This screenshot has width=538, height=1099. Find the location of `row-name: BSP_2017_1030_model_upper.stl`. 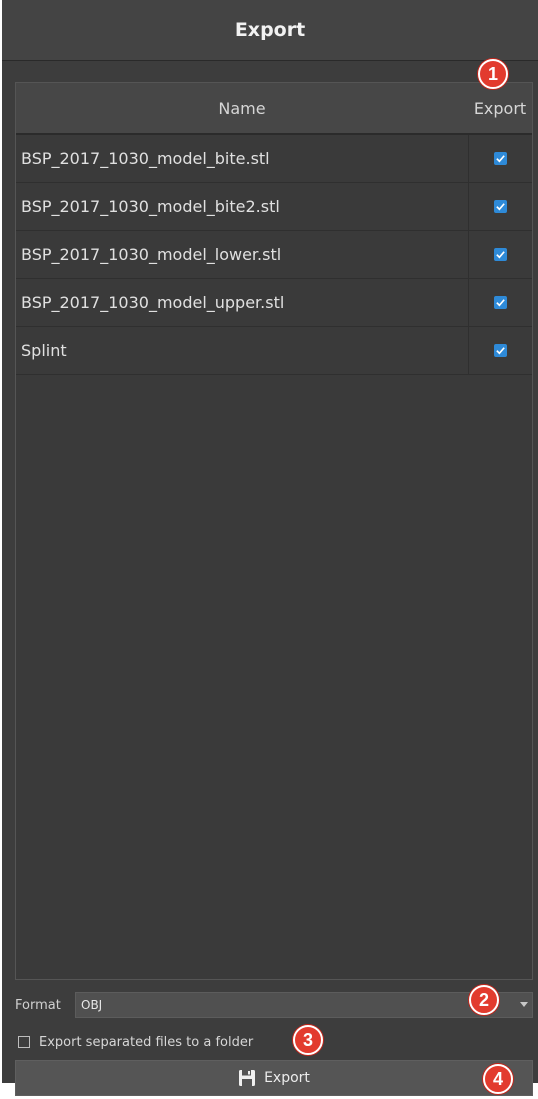

row-name: BSP_2017_1030_model_upper.stl is located at coordinates (153, 302).